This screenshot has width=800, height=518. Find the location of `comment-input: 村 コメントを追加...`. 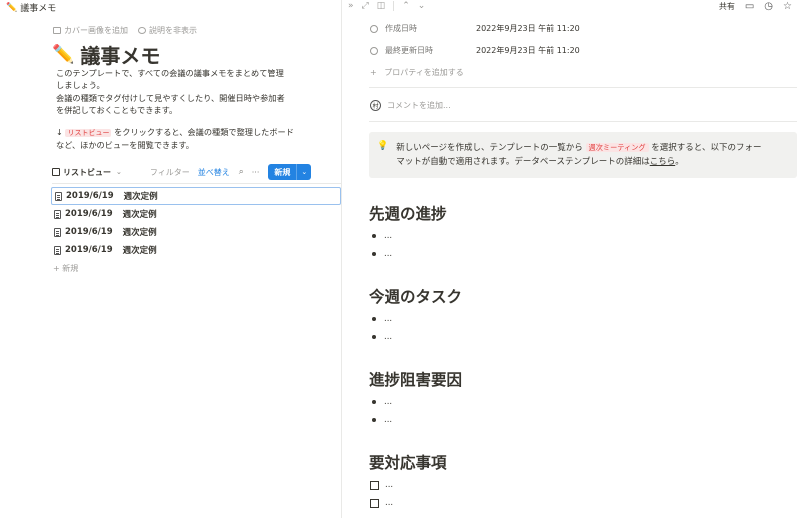

comment-input: 村 コメントを追加... is located at coordinates (410, 105).